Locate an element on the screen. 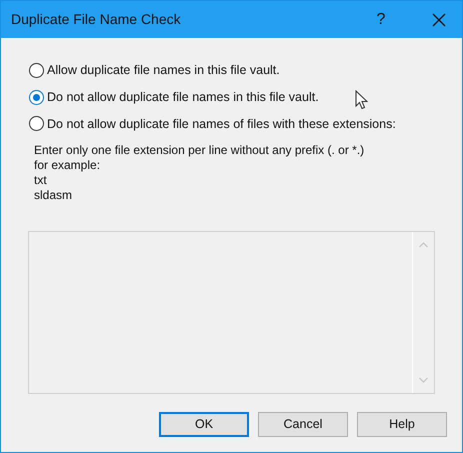 The image size is (463, 453). instruction-text: sldasm is located at coordinates (53, 196).